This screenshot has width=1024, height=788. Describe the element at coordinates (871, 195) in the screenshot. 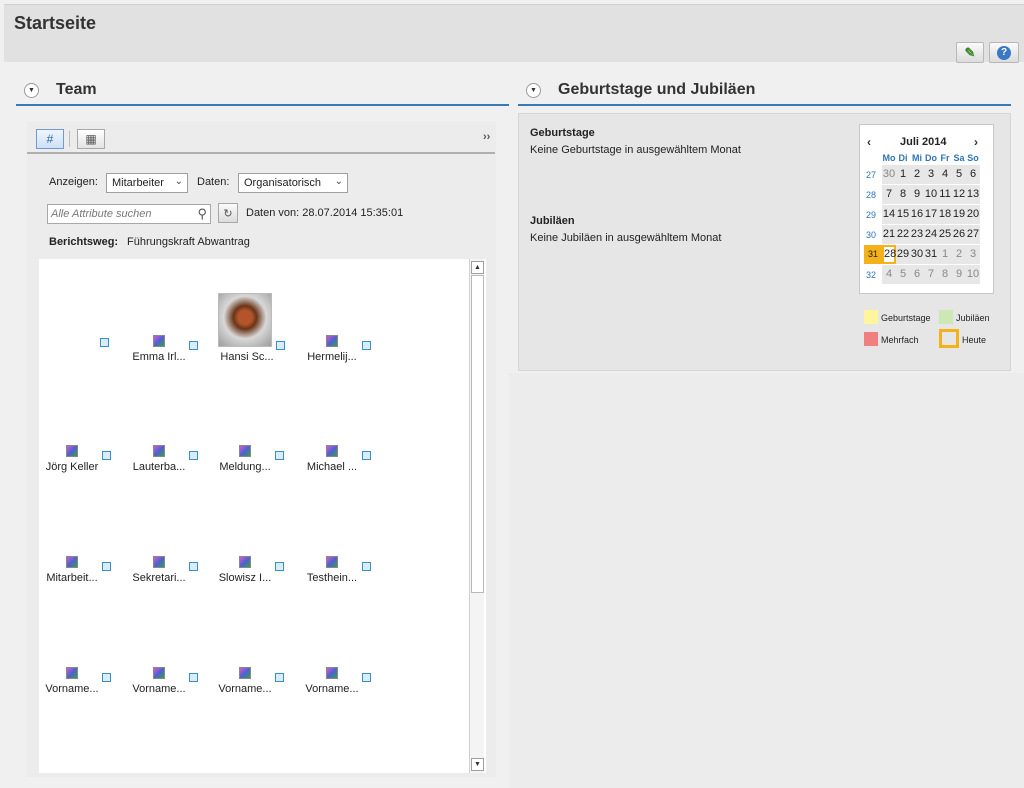

I see `week-number: 28` at that location.